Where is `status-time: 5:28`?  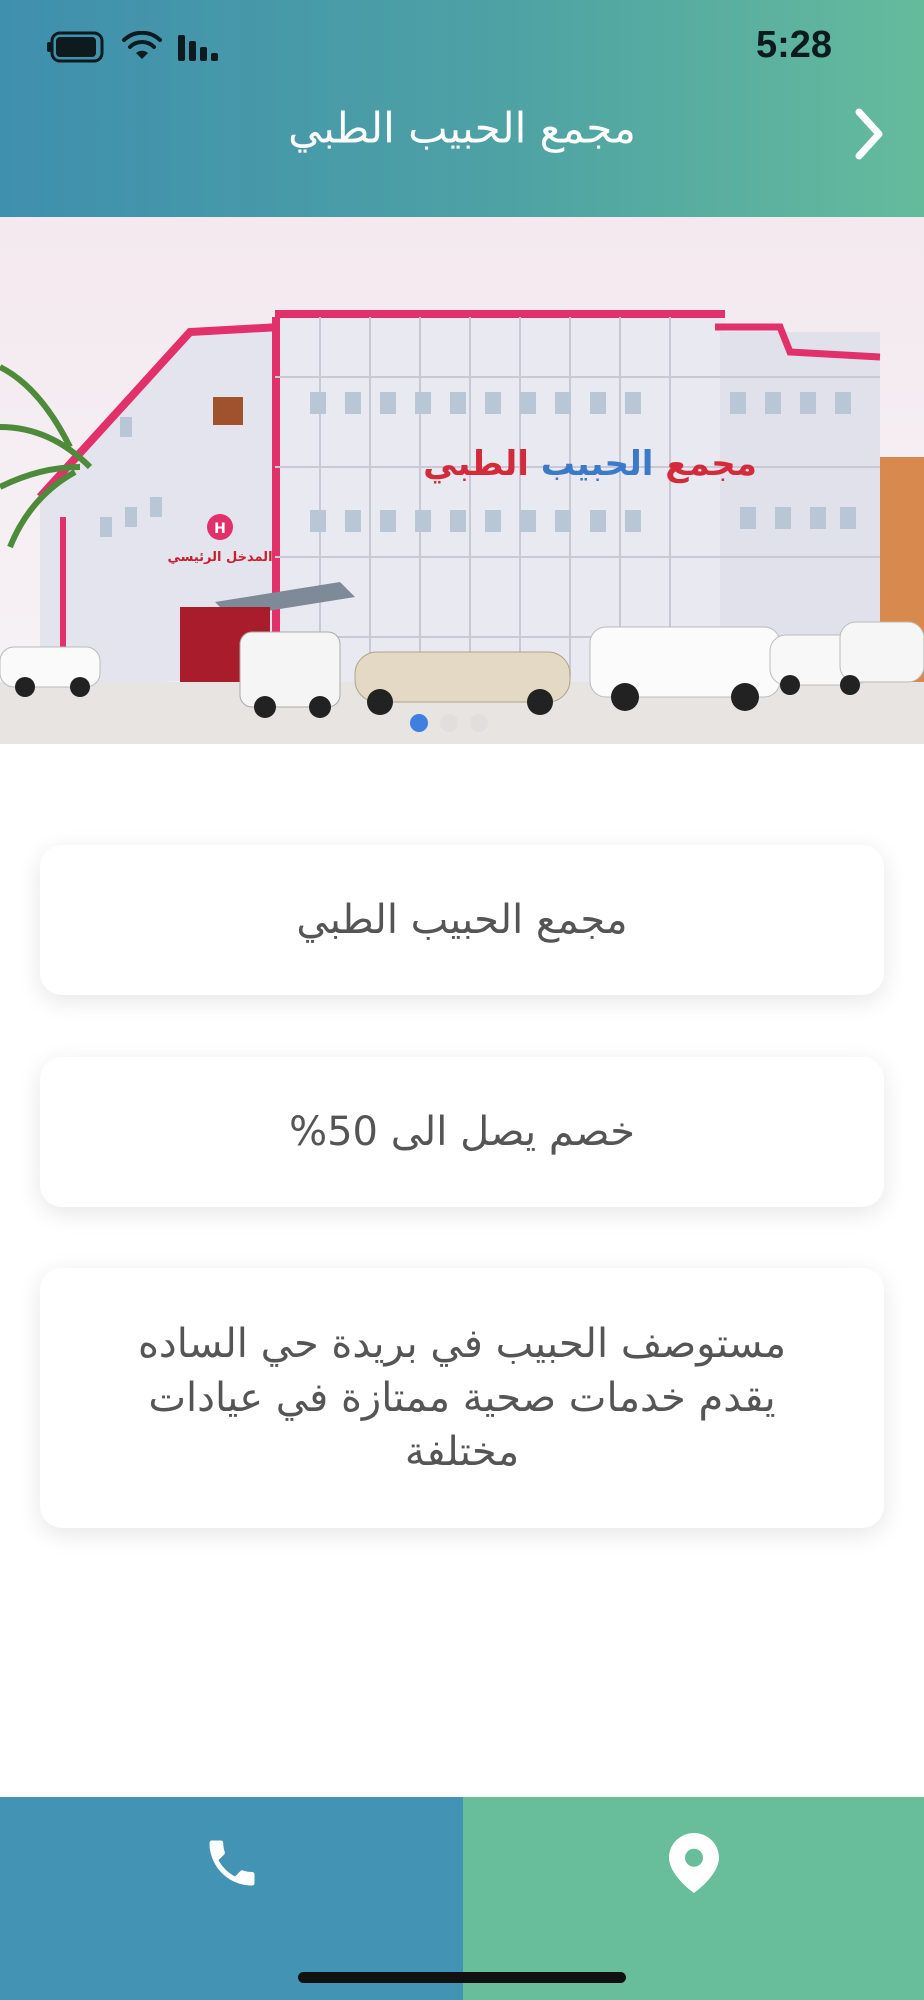 status-time: 5:28 is located at coordinates (793, 45).